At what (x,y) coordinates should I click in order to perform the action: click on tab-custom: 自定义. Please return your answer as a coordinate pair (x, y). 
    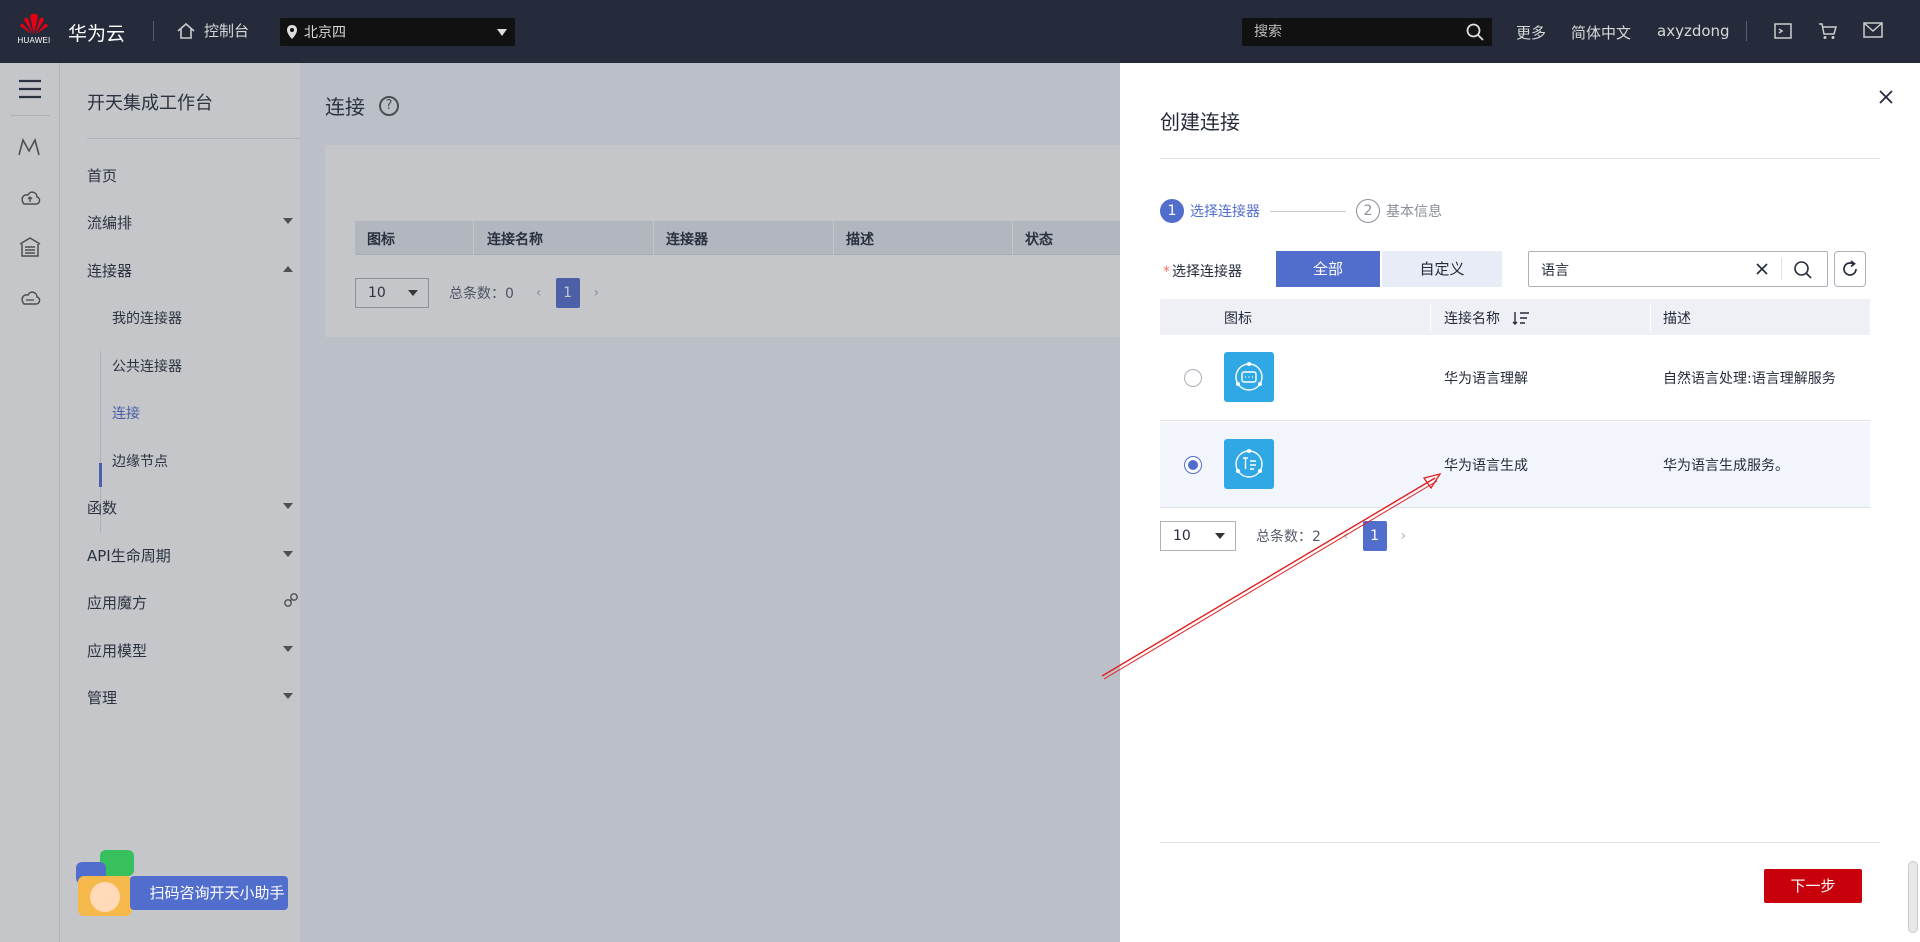
    Looking at the image, I should click on (1442, 269).